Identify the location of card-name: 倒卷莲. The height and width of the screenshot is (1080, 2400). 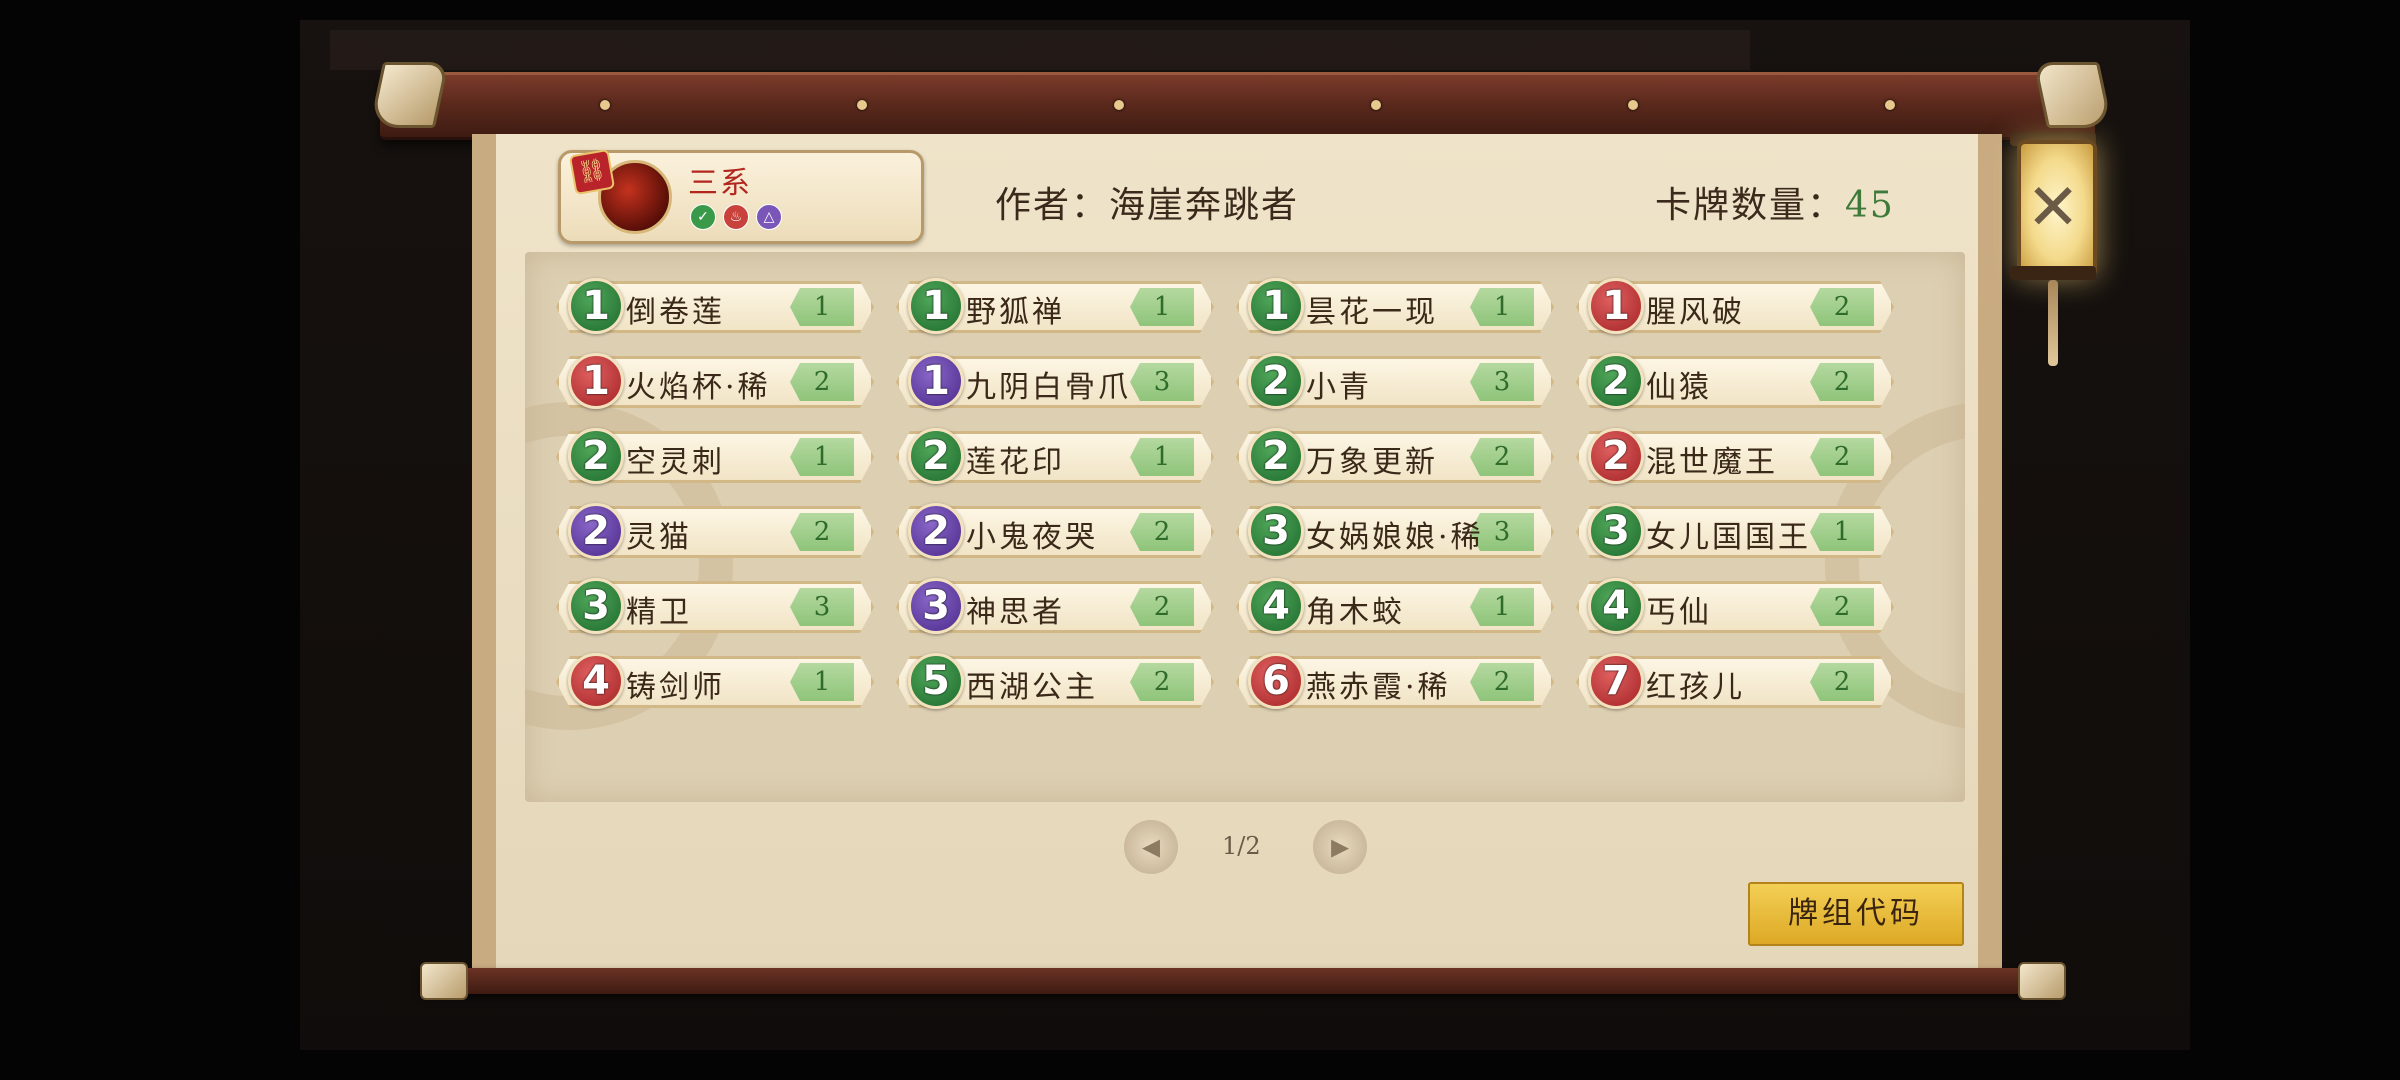
(675, 312).